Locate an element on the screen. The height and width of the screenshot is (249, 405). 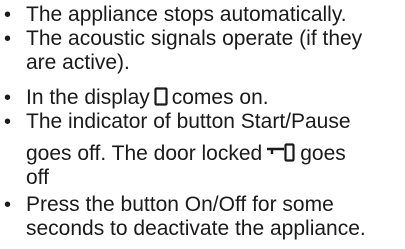
item-2-text-line-2: are active). is located at coordinates (78, 62).